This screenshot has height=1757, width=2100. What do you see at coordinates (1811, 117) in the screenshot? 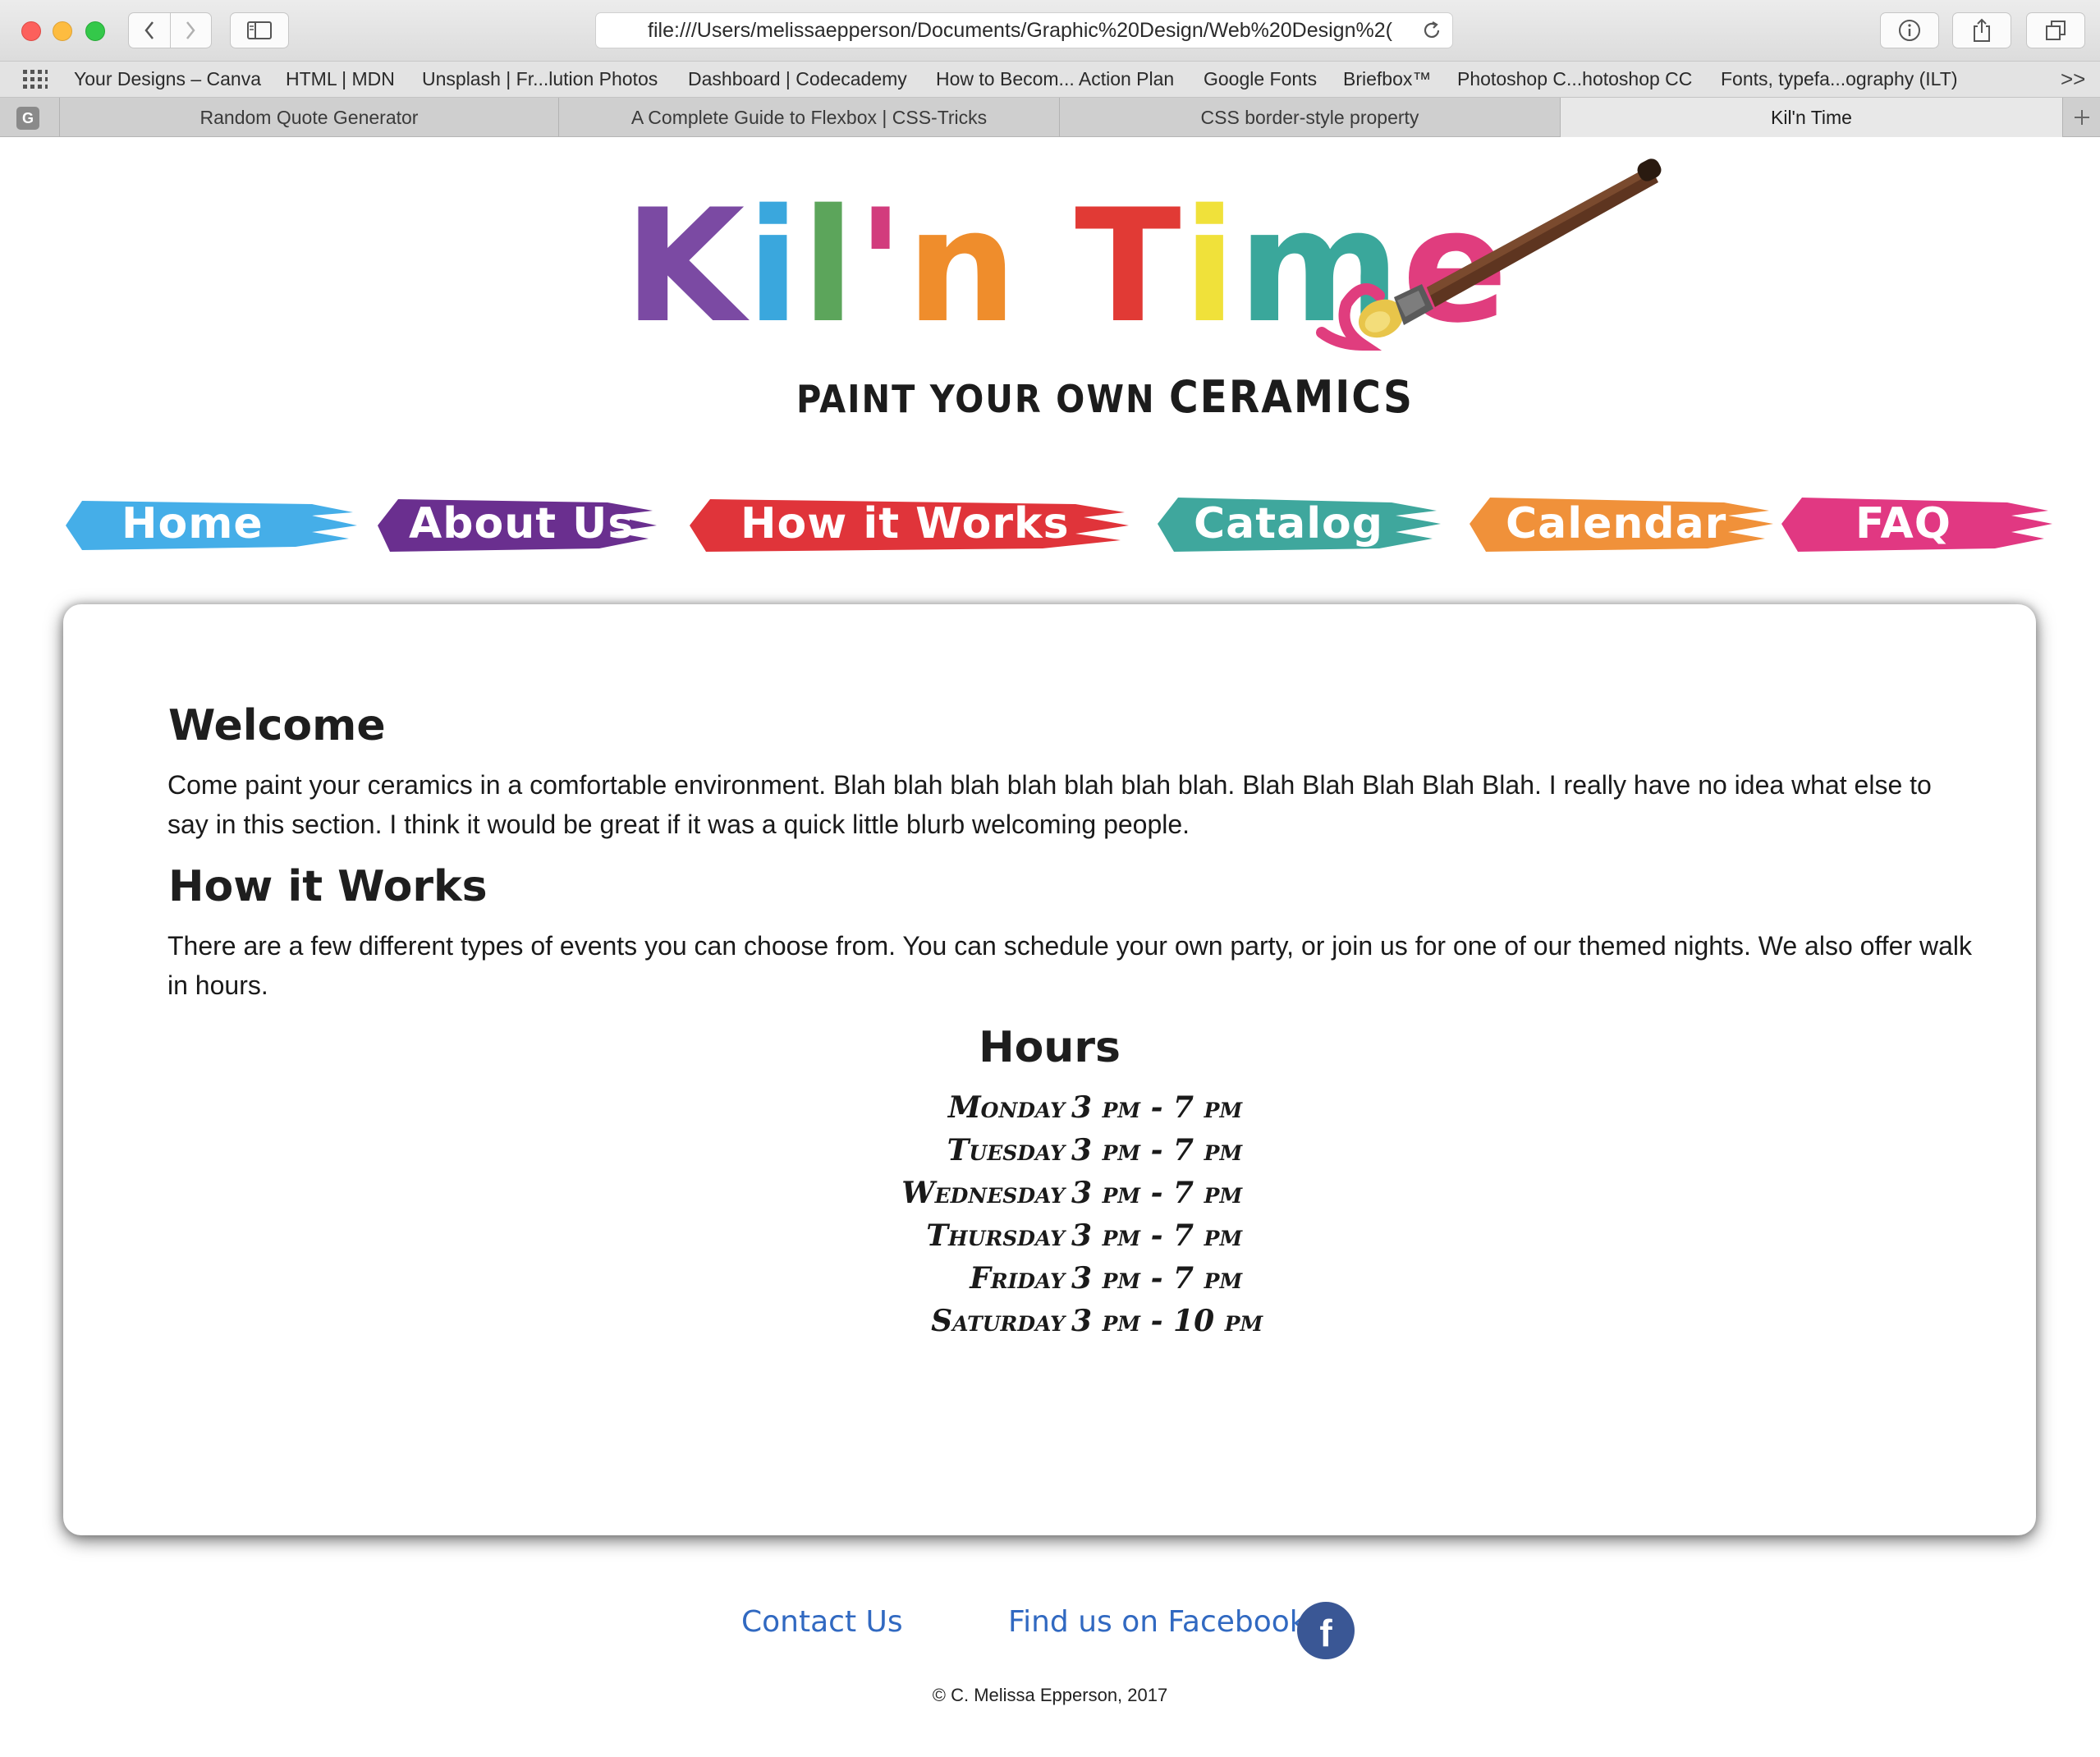
I see `tab-kiln-time: Kil'n Time` at bounding box center [1811, 117].